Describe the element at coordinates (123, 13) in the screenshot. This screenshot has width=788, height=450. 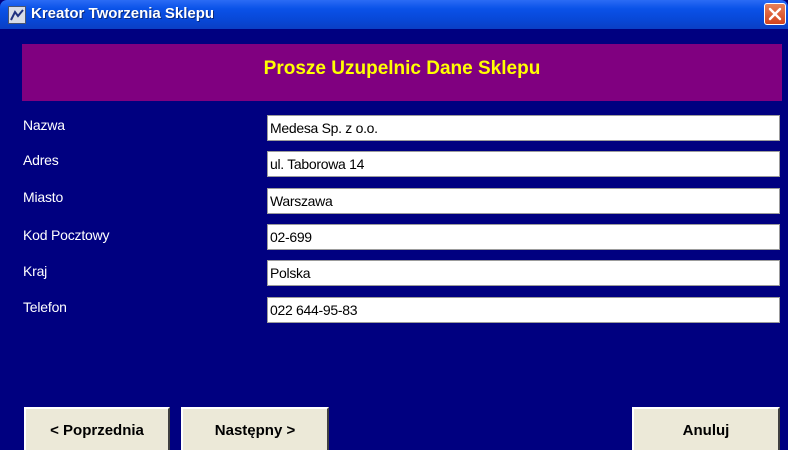
I see `window-title: Kreator Tworzenia Sklepu` at that location.